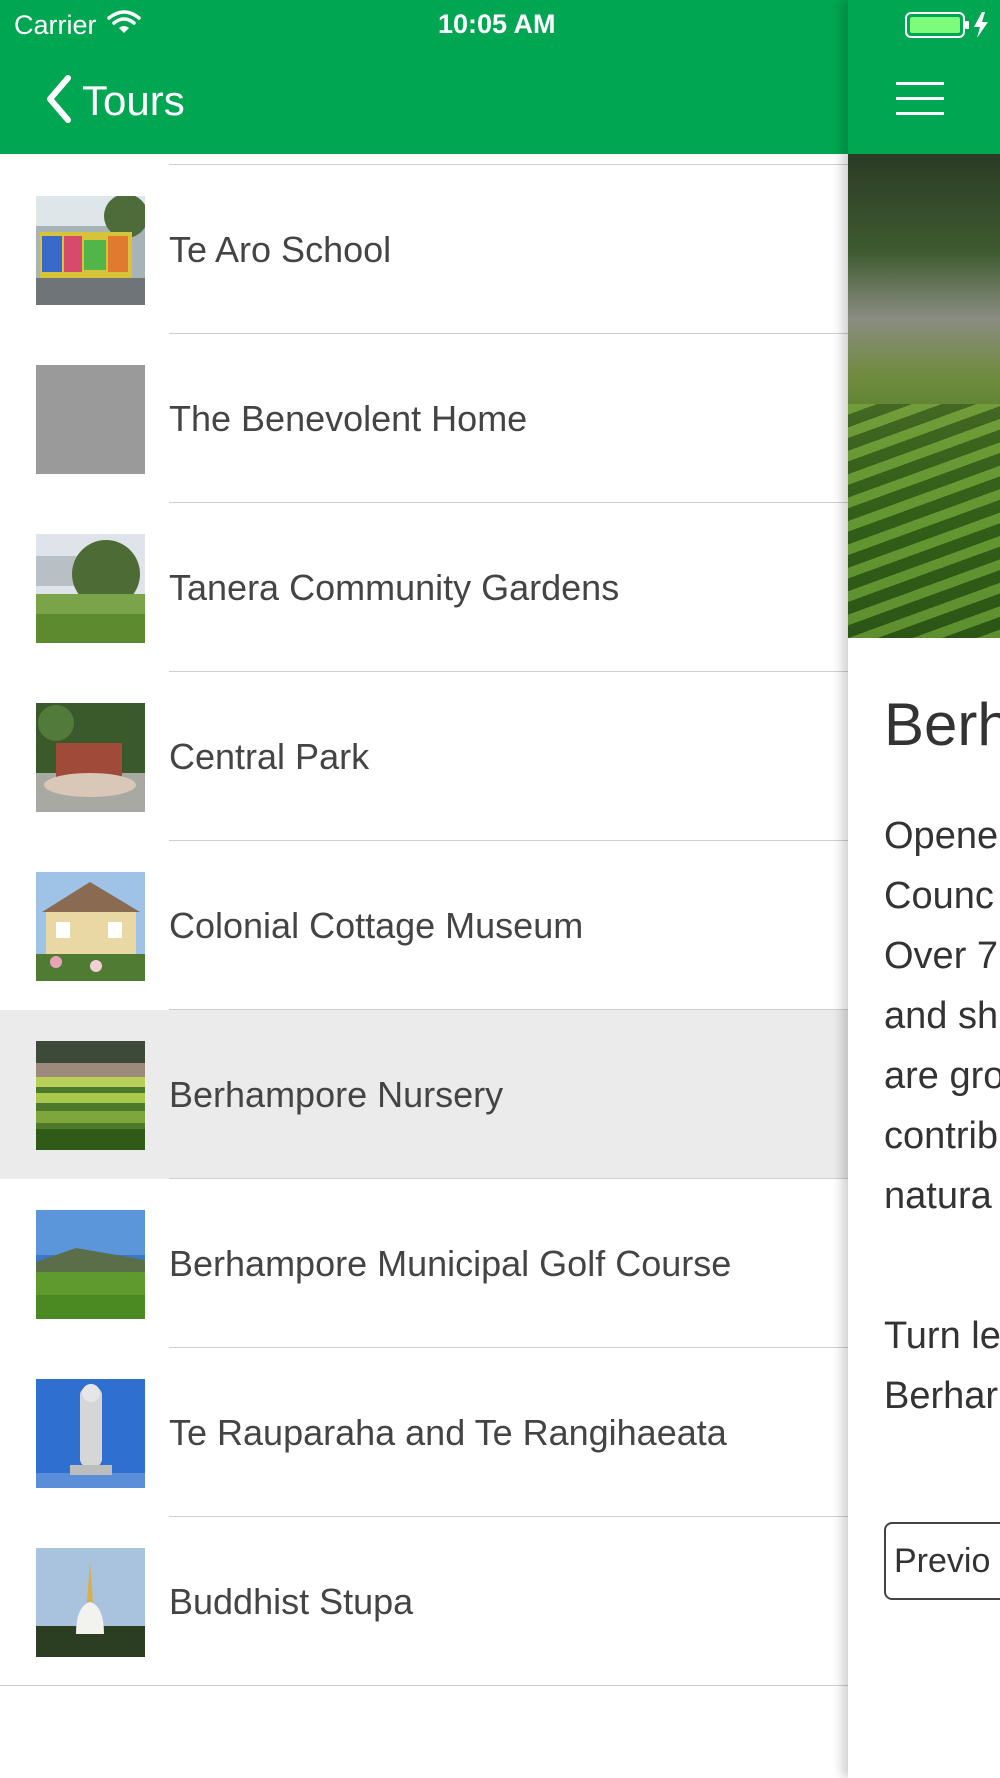 The image size is (1000, 1778). What do you see at coordinates (941, 1396) in the screenshot?
I see `directions-line: Berhar` at bounding box center [941, 1396].